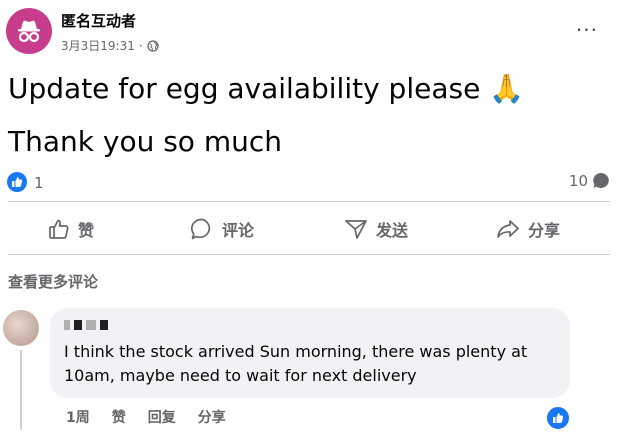 The width and height of the screenshot is (624, 435). Describe the element at coordinates (119, 417) in the screenshot. I see `comment-like-button: 赞` at that location.